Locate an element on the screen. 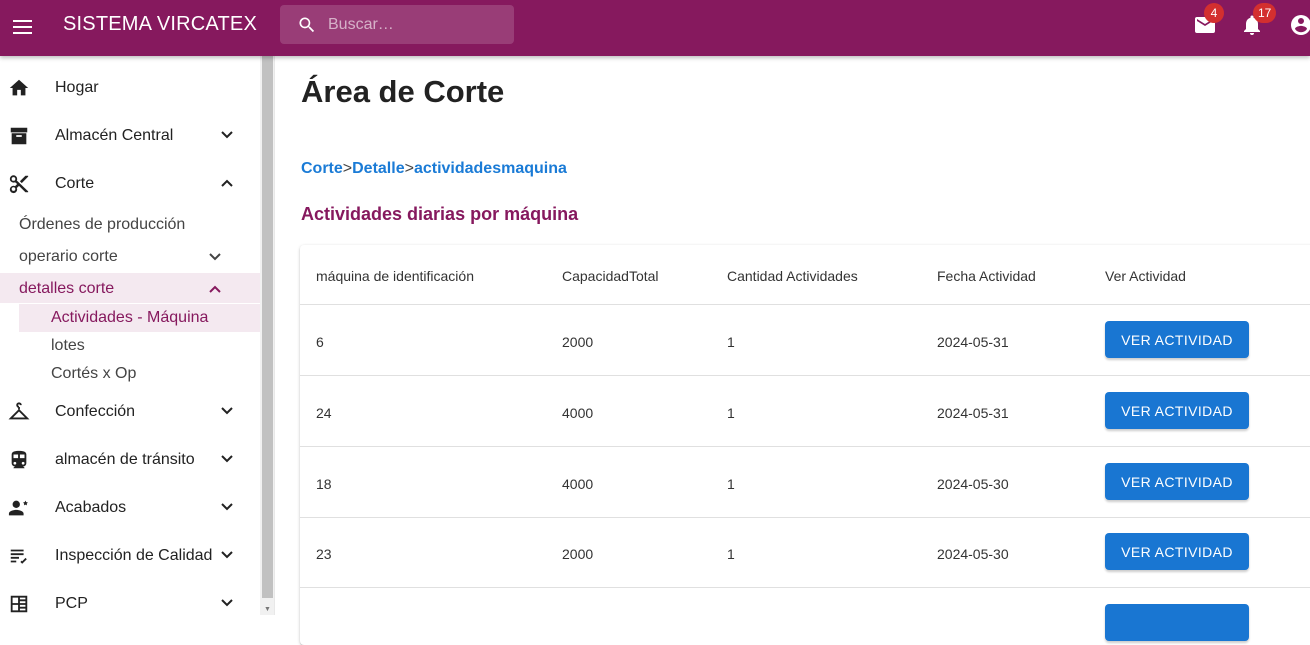 The image size is (1310, 645). hanger-icon is located at coordinates (19, 411).